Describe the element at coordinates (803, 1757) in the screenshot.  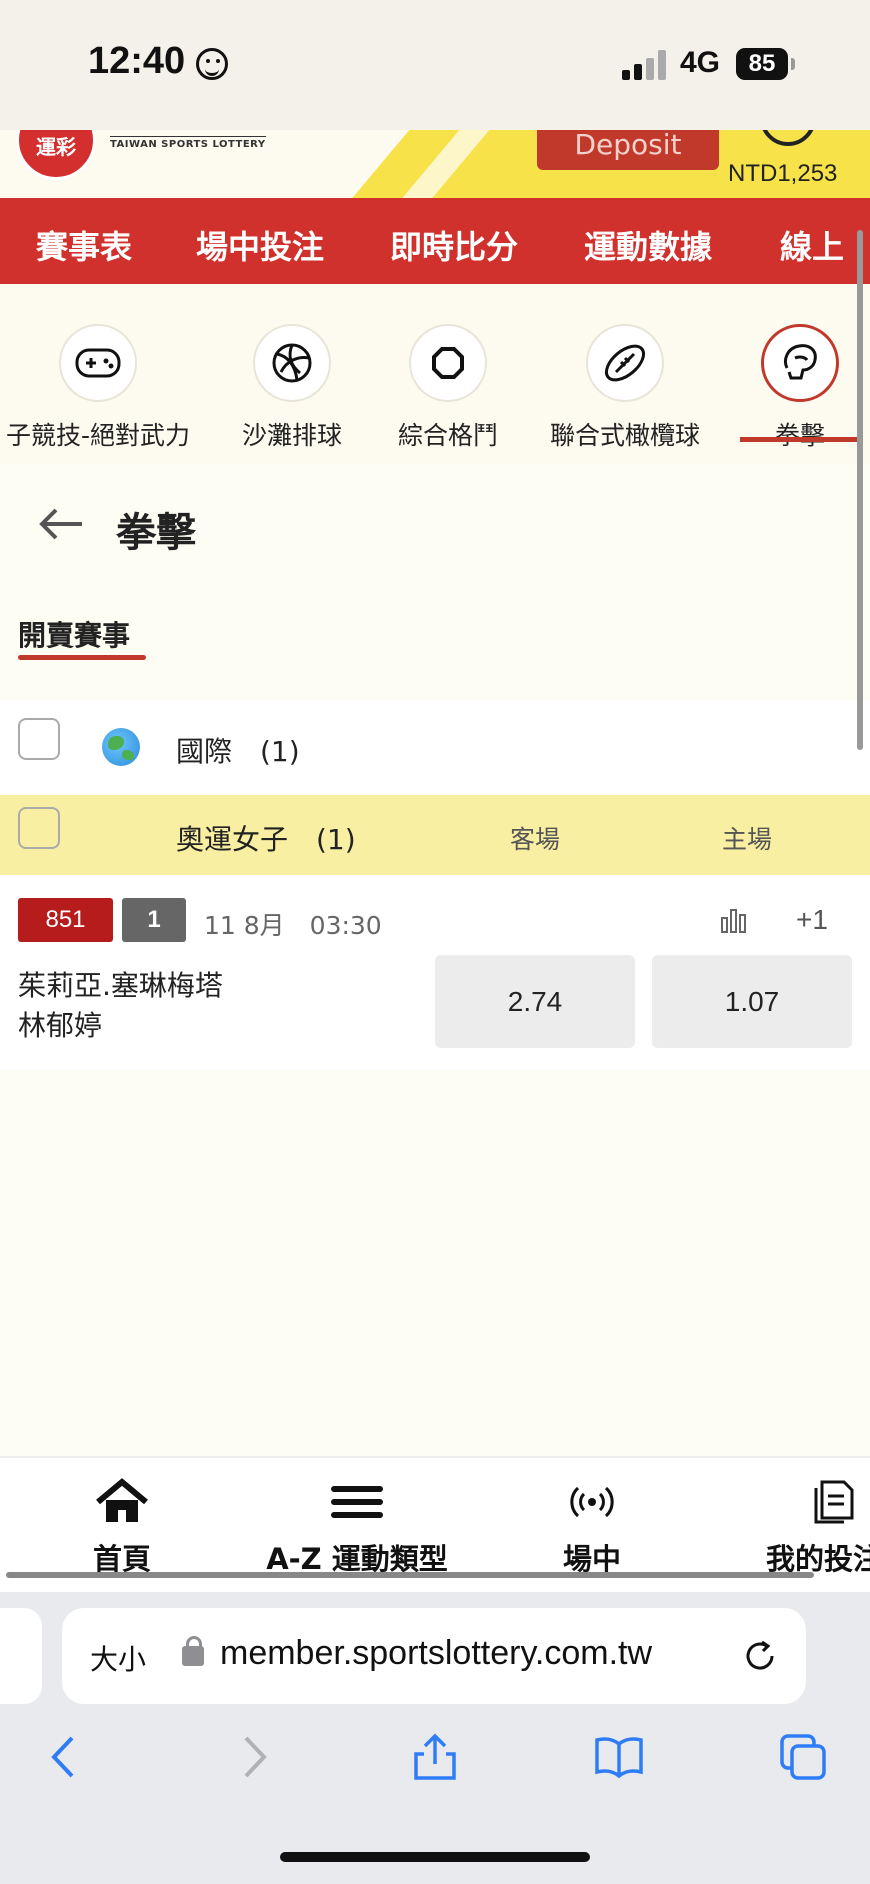
I see `tabs-icon` at that location.